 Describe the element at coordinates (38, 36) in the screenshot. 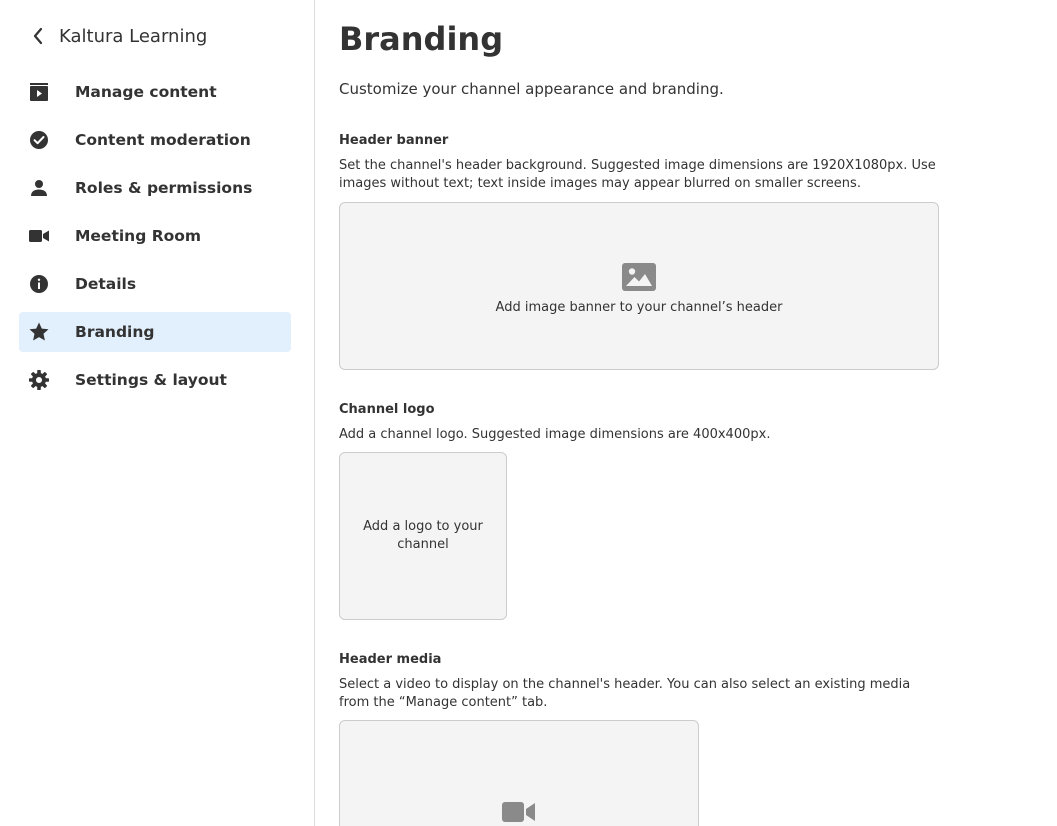

I see `chevron-left-icon` at that location.